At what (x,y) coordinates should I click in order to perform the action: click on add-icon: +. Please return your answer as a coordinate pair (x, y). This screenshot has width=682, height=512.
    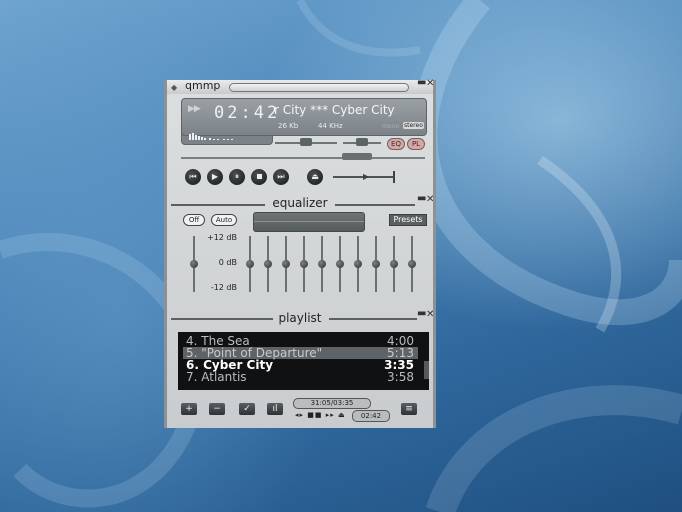
    Looking at the image, I should click on (189, 409).